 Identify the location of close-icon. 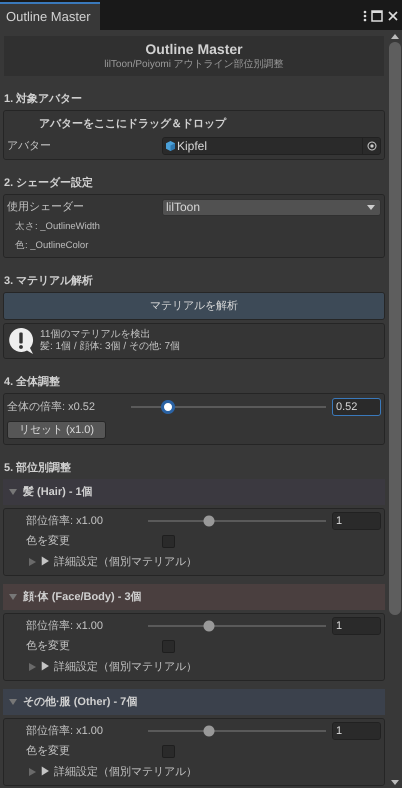
(393, 16).